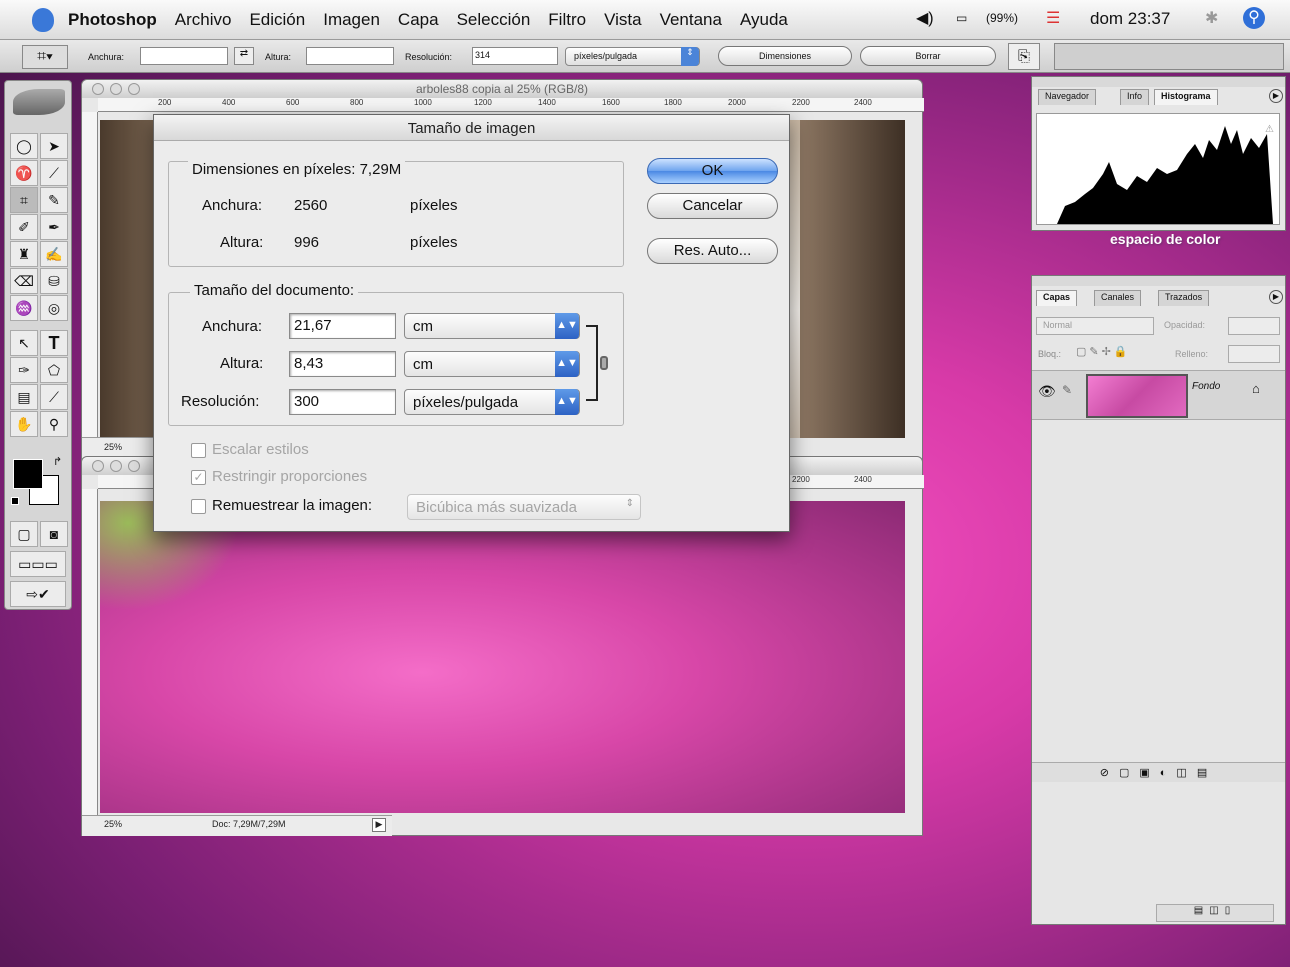  What do you see at coordinates (1067, 390) in the screenshot?
I see `brush-link-icon: ✎` at bounding box center [1067, 390].